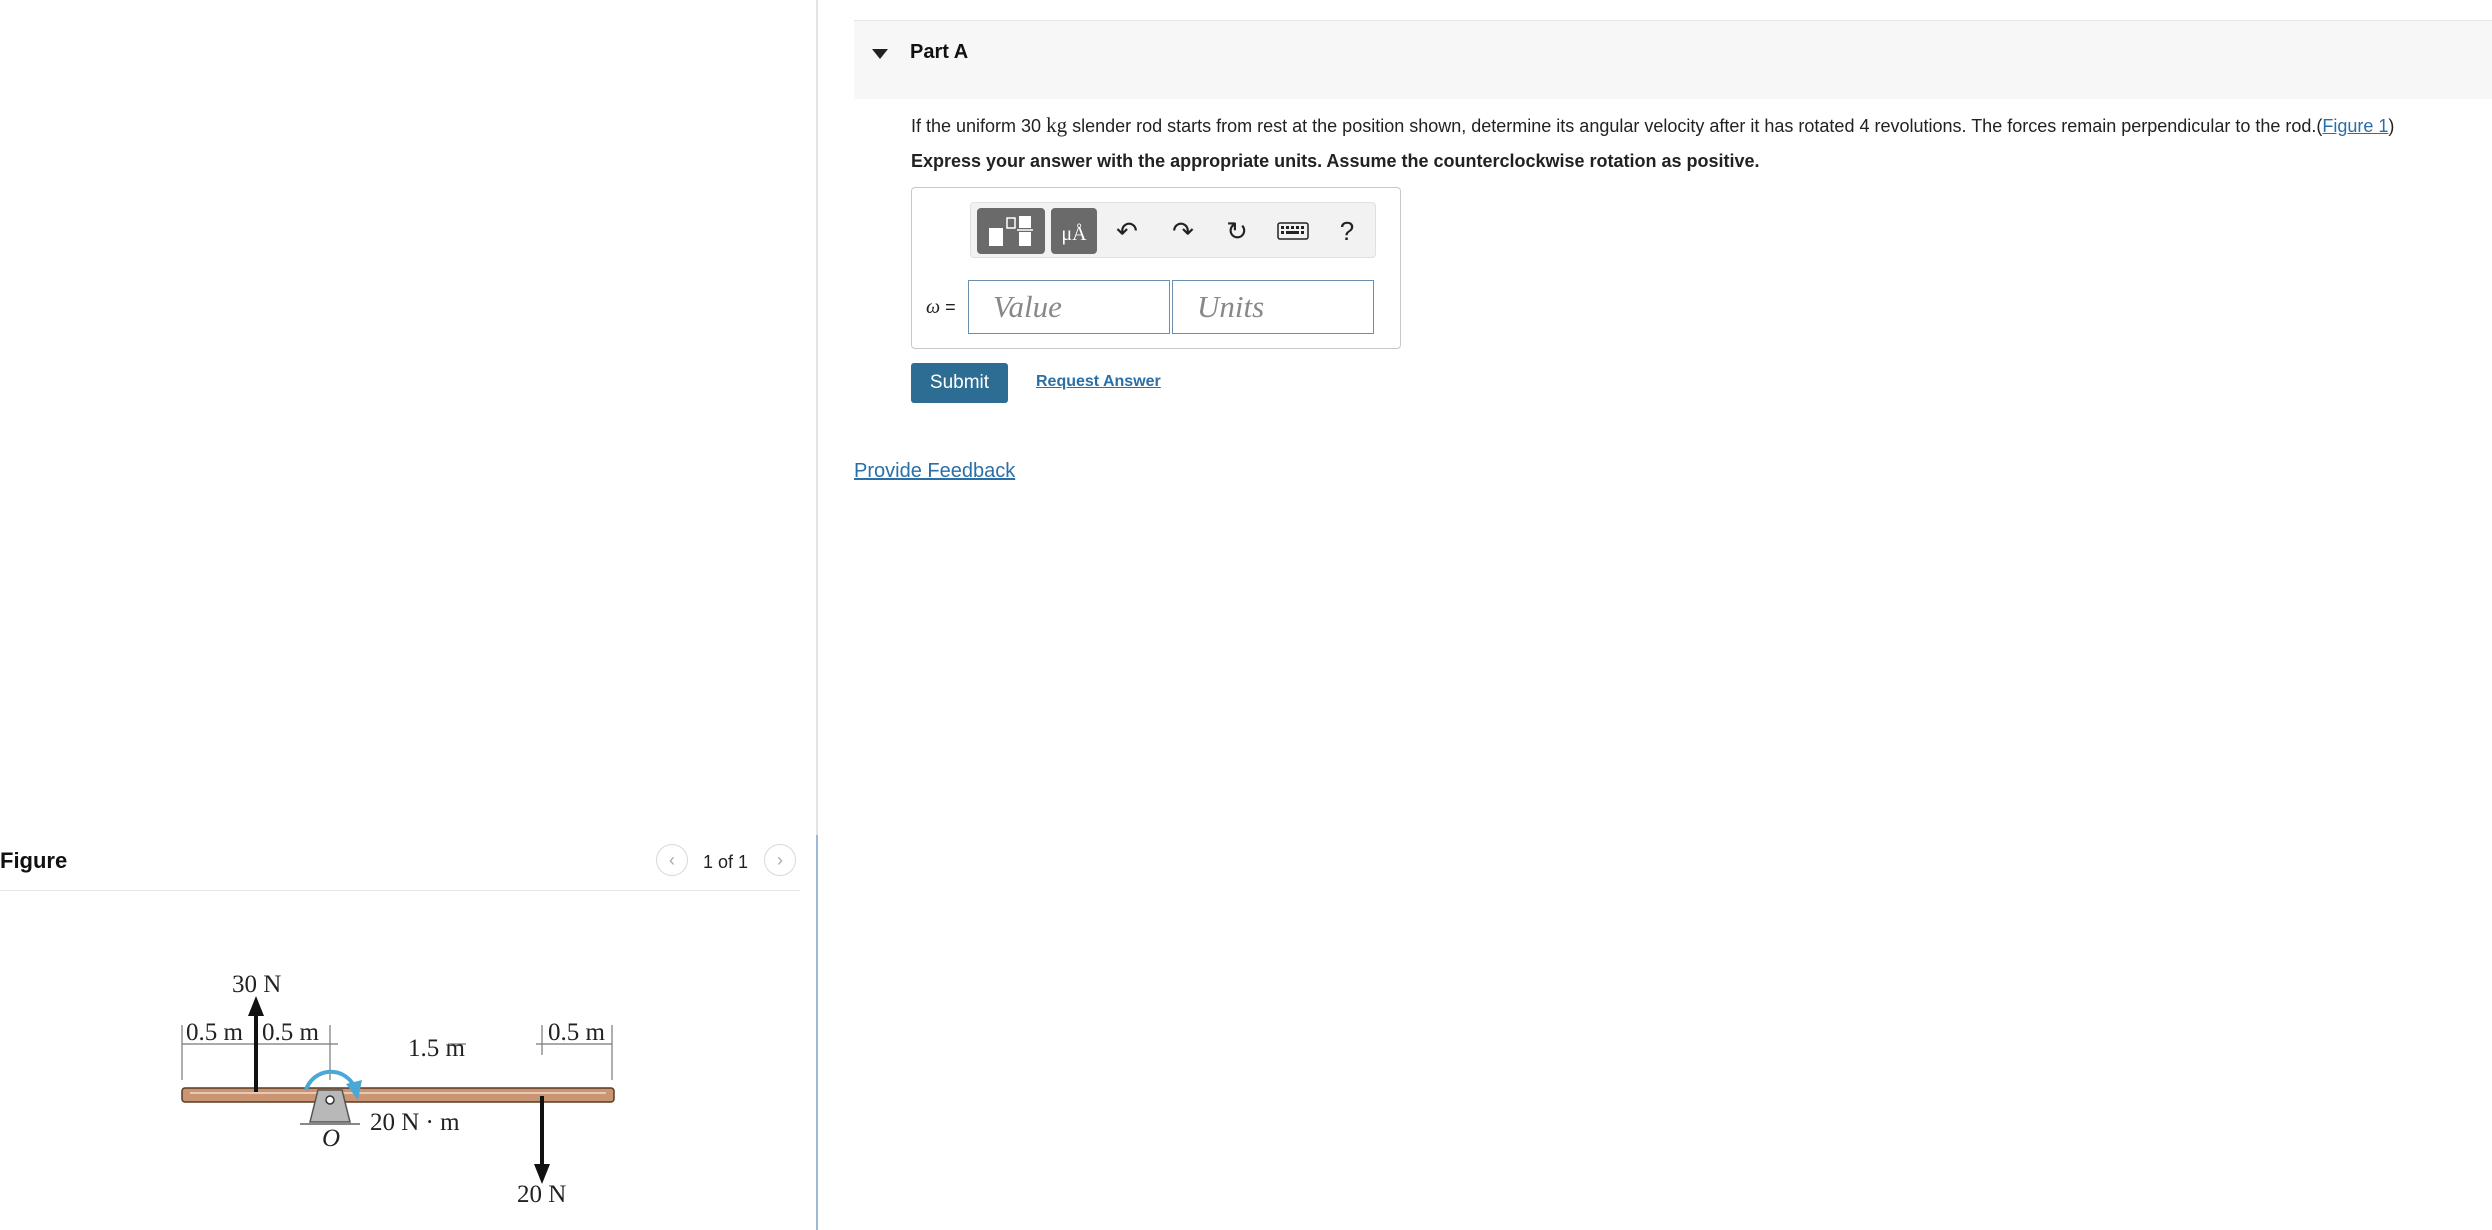  What do you see at coordinates (215, 1032) in the screenshot?
I see `dim-label-1: 0.5 m` at bounding box center [215, 1032].